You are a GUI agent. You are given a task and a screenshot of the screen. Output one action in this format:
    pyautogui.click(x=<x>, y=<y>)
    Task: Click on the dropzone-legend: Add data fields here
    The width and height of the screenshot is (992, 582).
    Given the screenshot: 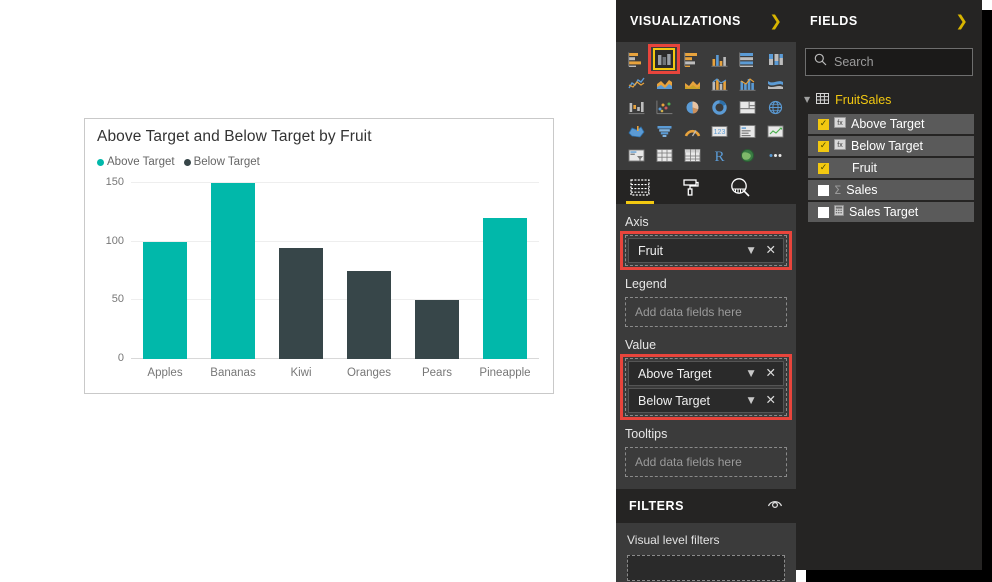 What is the action you would take?
    pyautogui.click(x=706, y=312)
    